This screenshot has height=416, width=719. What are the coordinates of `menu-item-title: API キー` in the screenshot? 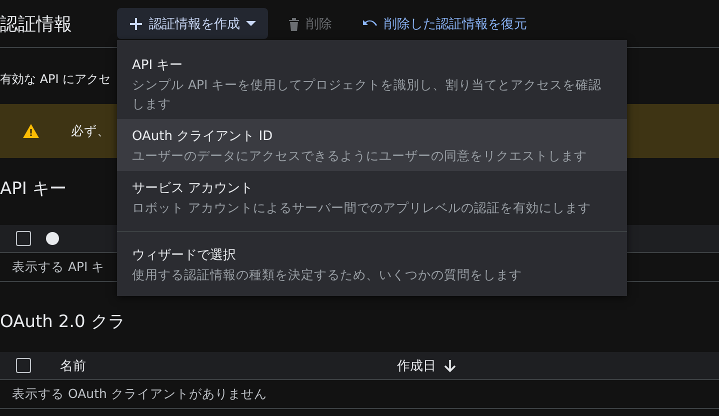 It's located at (158, 66).